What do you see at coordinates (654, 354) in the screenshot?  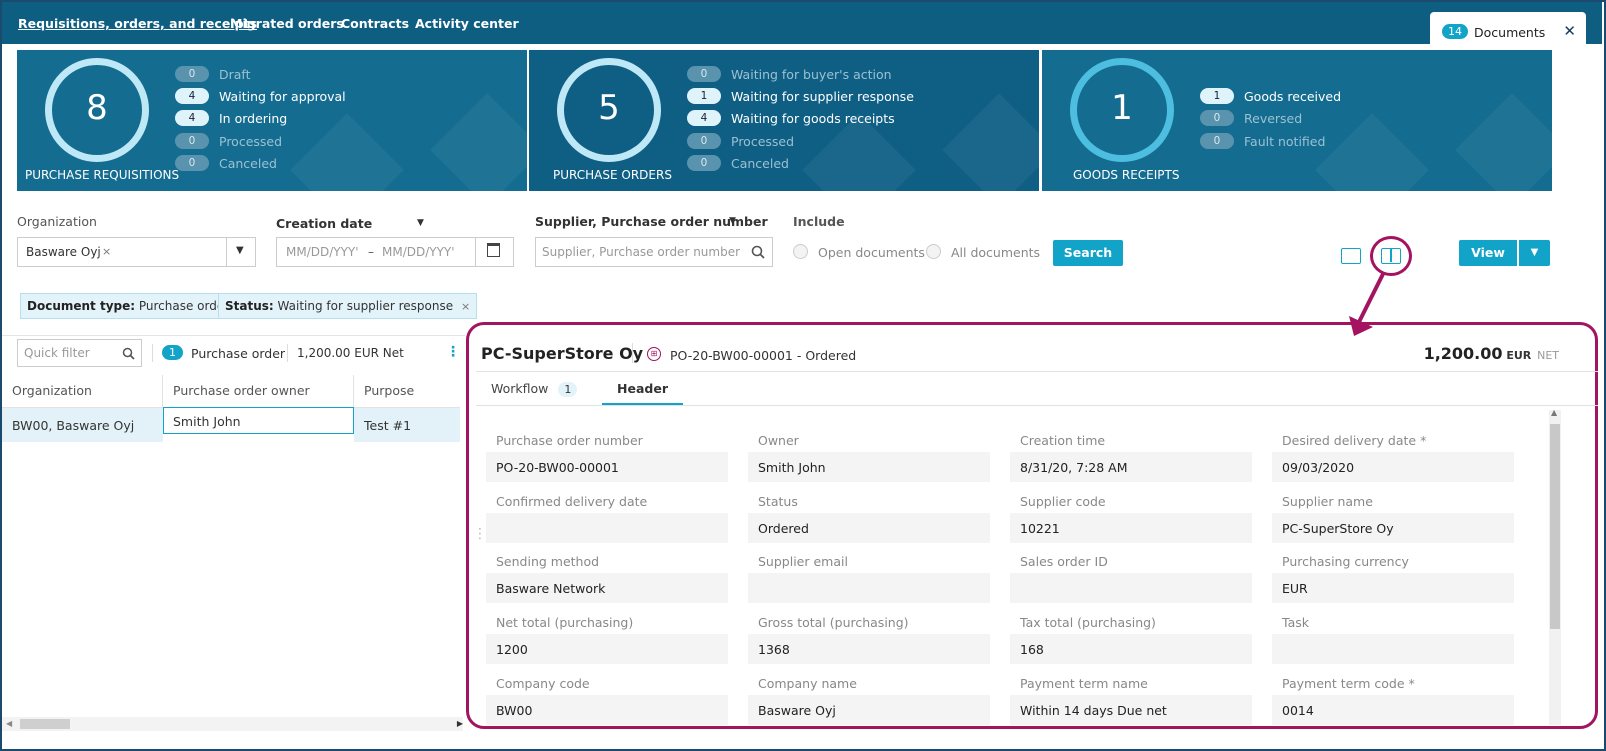 I see `purchase-order-icon: ⊞` at bounding box center [654, 354].